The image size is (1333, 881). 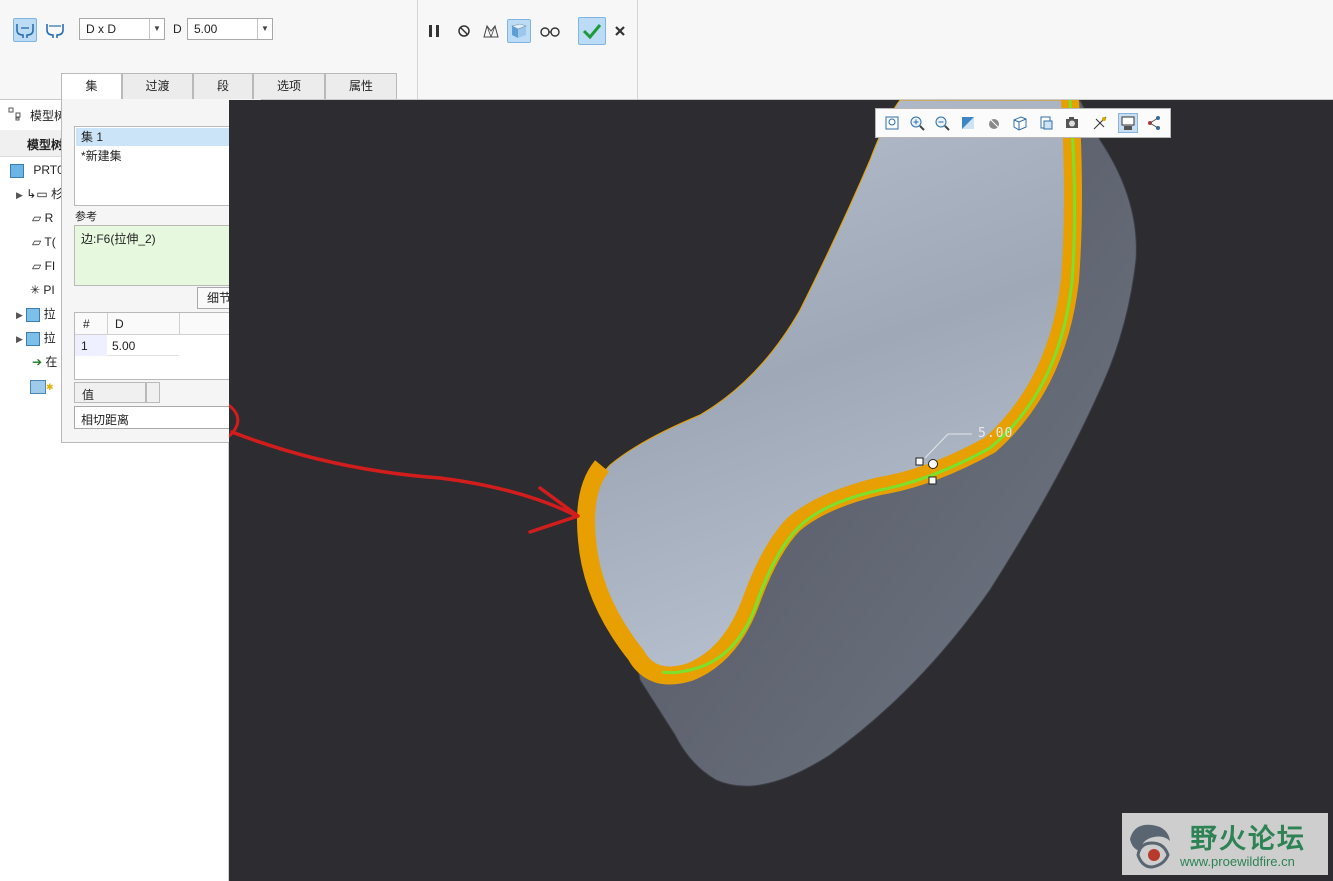 I want to click on ok-button, so click(x=592, y=31).